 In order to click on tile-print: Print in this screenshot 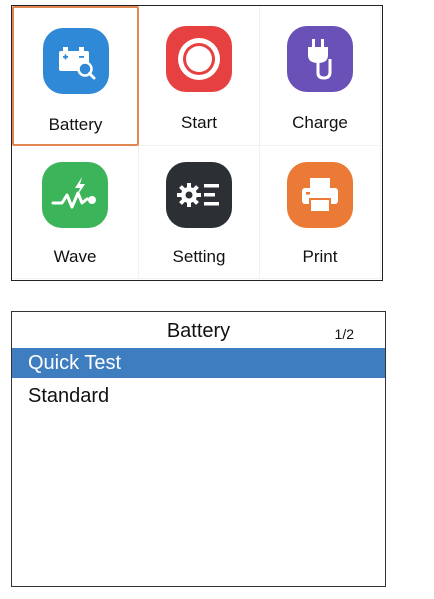, I will do `click(320, 212)`.